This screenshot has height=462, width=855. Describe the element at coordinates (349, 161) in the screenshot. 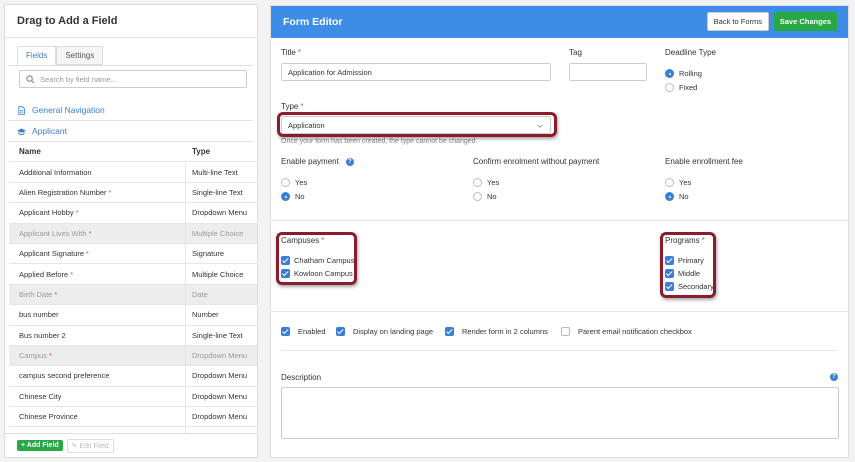

I see `help-icon: ?` at that location.